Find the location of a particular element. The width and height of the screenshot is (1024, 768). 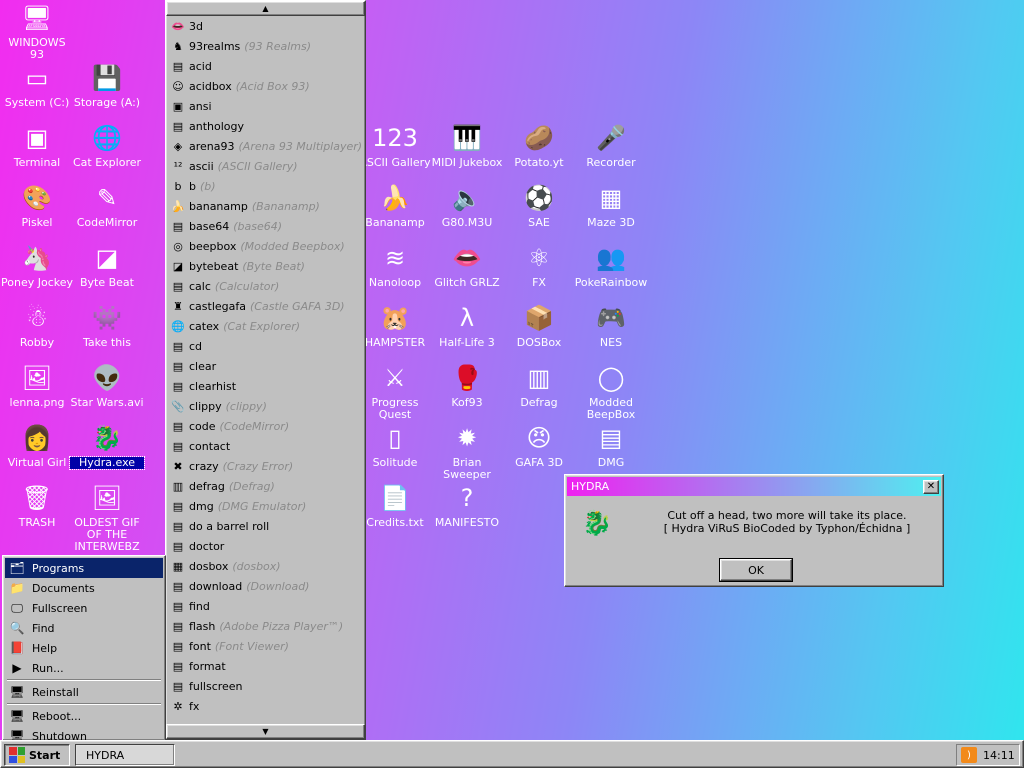

desktop-icon-nes: 🎮 NES is located at coordinates (611, 325).